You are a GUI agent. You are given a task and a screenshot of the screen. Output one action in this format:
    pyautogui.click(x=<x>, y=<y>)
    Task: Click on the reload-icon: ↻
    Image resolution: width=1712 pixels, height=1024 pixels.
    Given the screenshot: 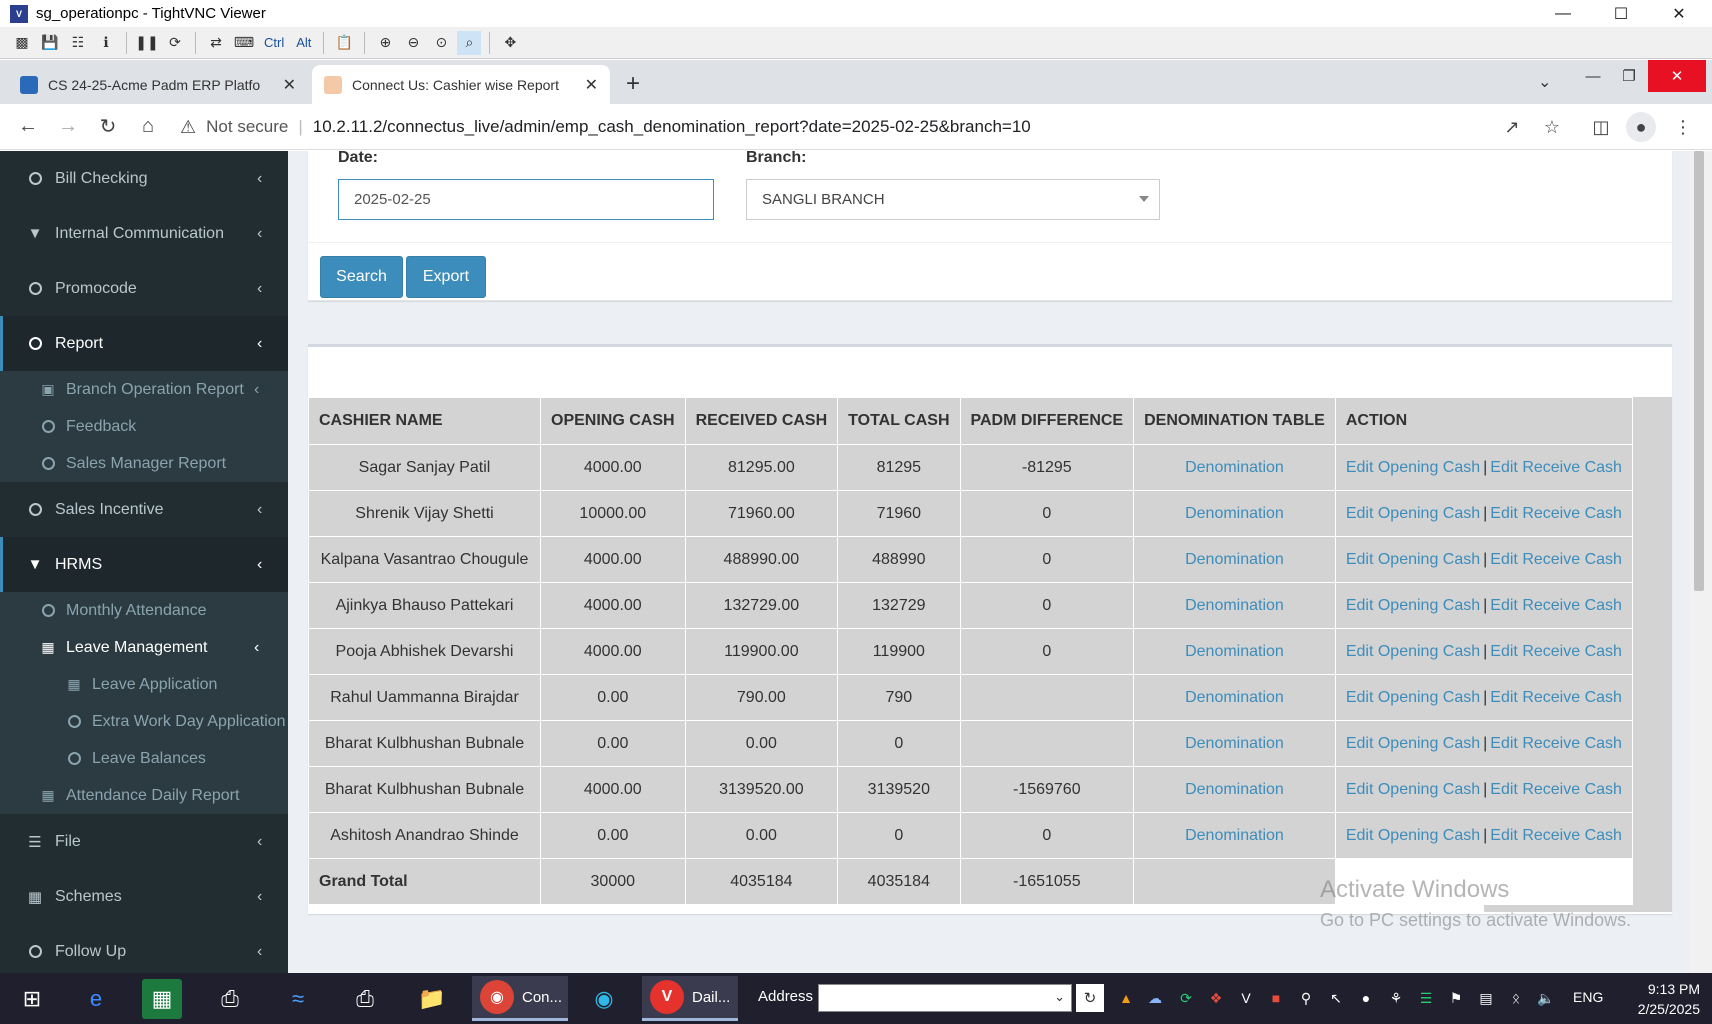 What is the action you would take?
    pyautogui.click(x=108, y=127)
    